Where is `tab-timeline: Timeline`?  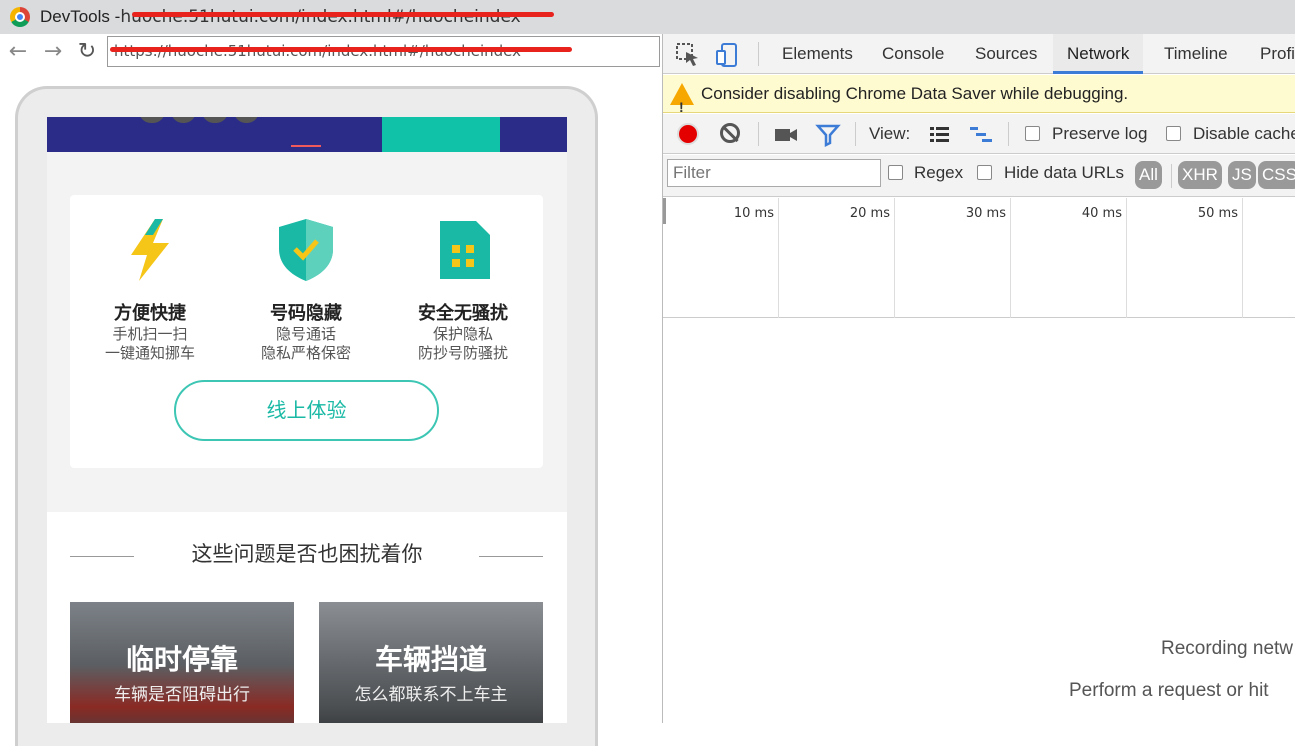 tab-timeline: Timeline is located at coordinates (1196, 54).